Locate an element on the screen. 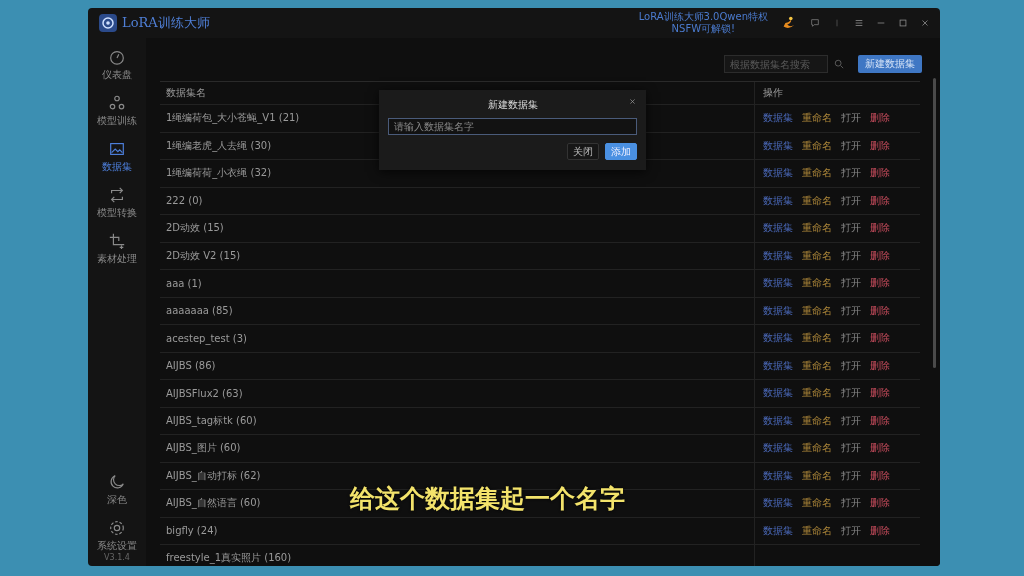 The width and height of the screenshot is (1024, 576). maximize-icon is located at coordinates (903, 23).